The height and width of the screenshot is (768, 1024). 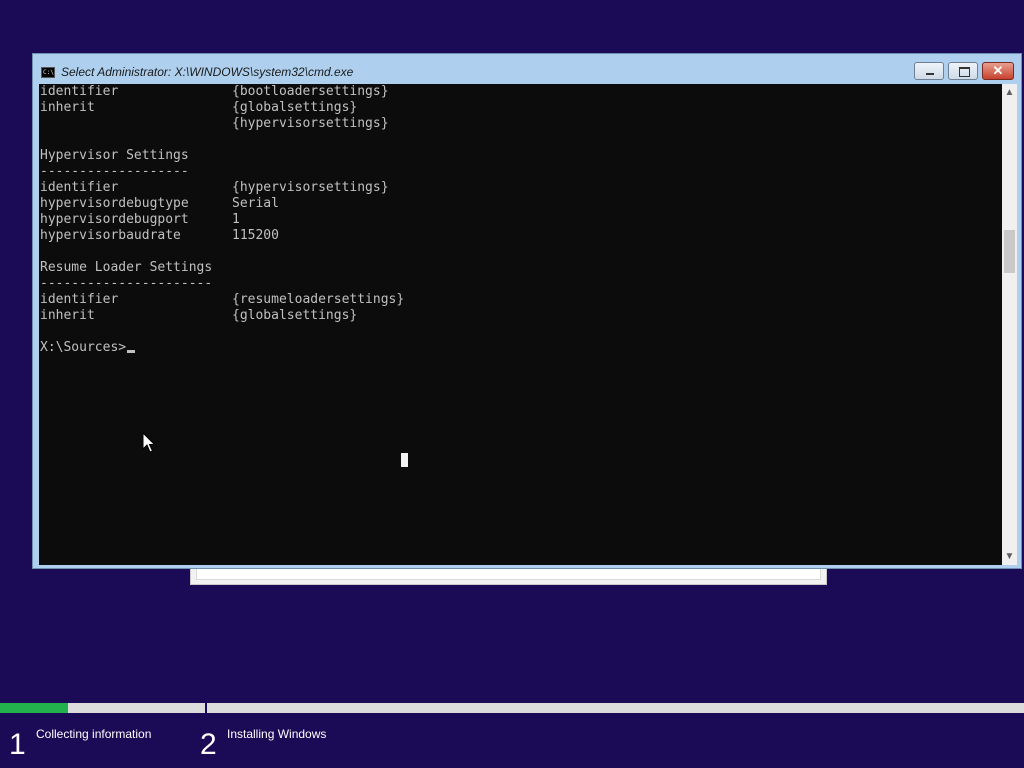 What do you see at coordinates (94, 734) in the screenshot?
I see `step-label: Collecting information` at bounding box center [94, 734].